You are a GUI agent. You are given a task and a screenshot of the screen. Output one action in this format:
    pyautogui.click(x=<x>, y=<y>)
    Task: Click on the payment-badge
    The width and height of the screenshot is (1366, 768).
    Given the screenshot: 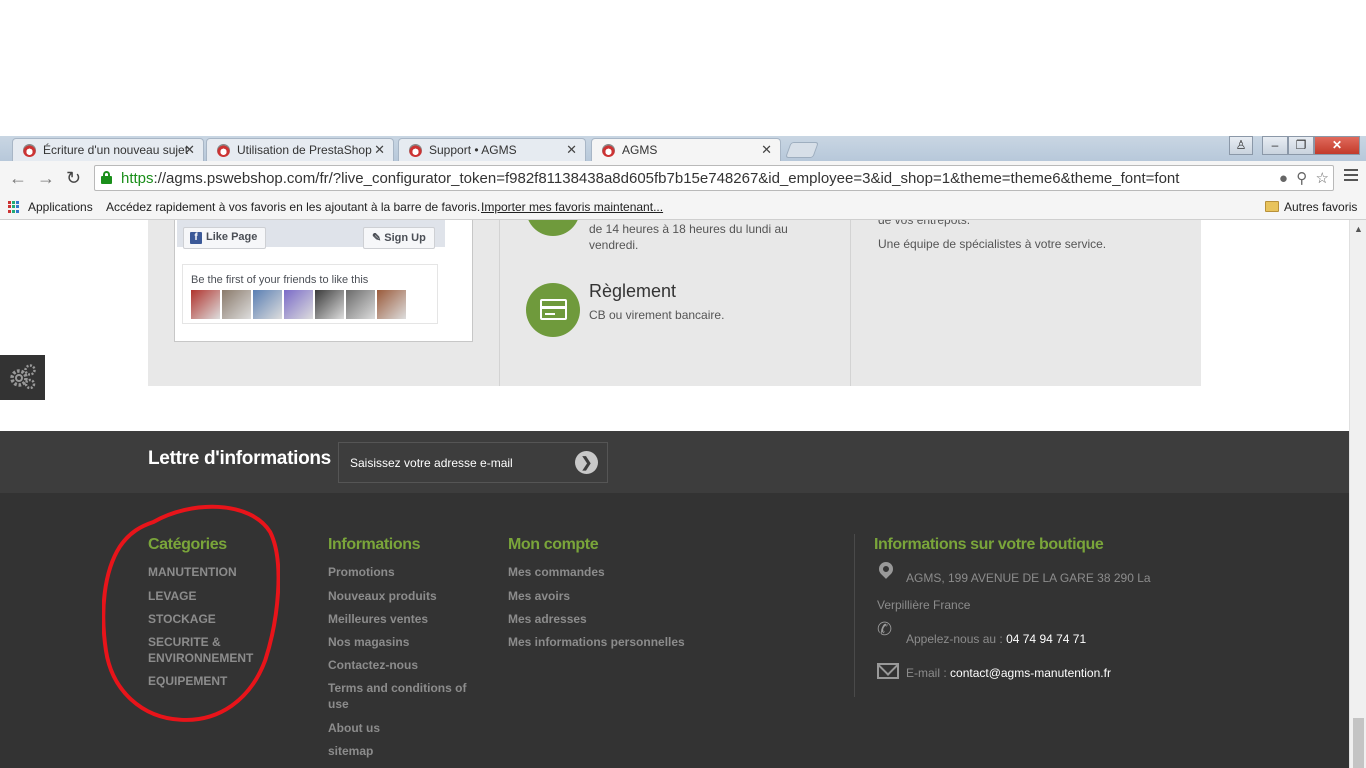 What is the action you would take?
    pyautogui.click(x=553, y=310)
    